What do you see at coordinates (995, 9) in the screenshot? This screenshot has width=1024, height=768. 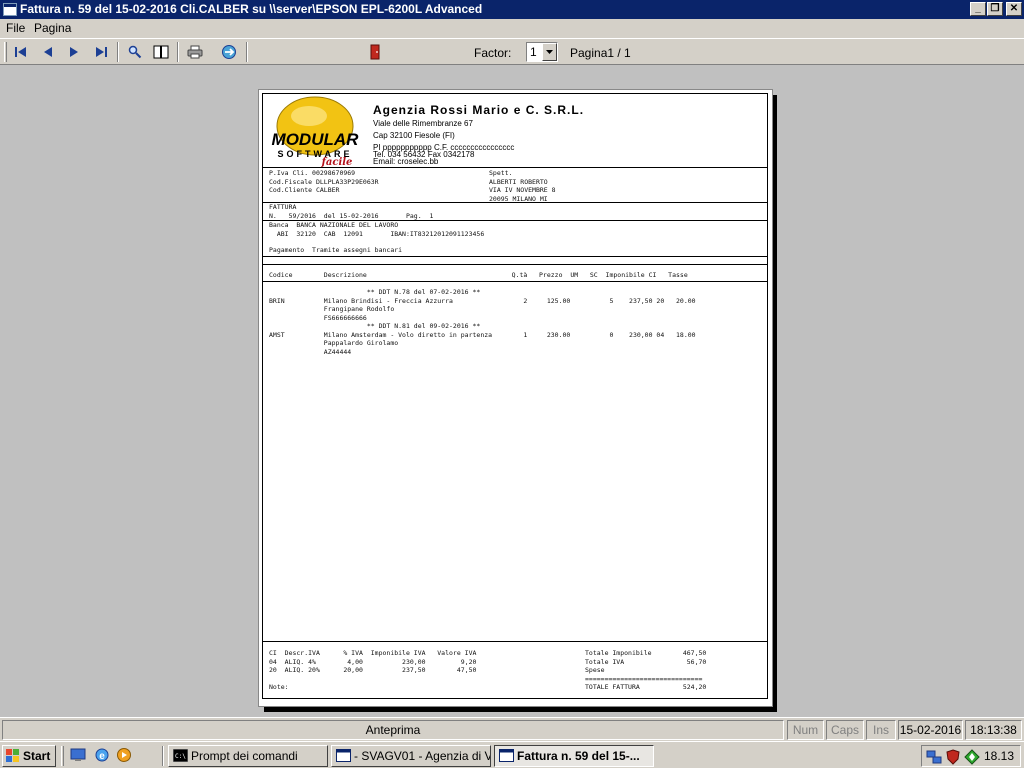 I see `maximize-button: ❐` at bounding box center [995, 9].